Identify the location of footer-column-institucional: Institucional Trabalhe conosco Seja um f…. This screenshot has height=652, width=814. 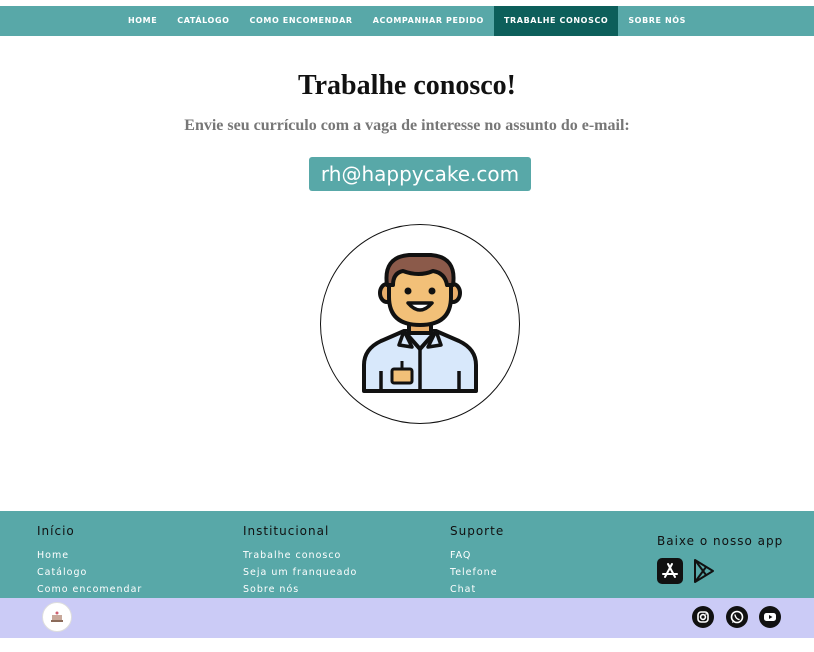
(300, 562).